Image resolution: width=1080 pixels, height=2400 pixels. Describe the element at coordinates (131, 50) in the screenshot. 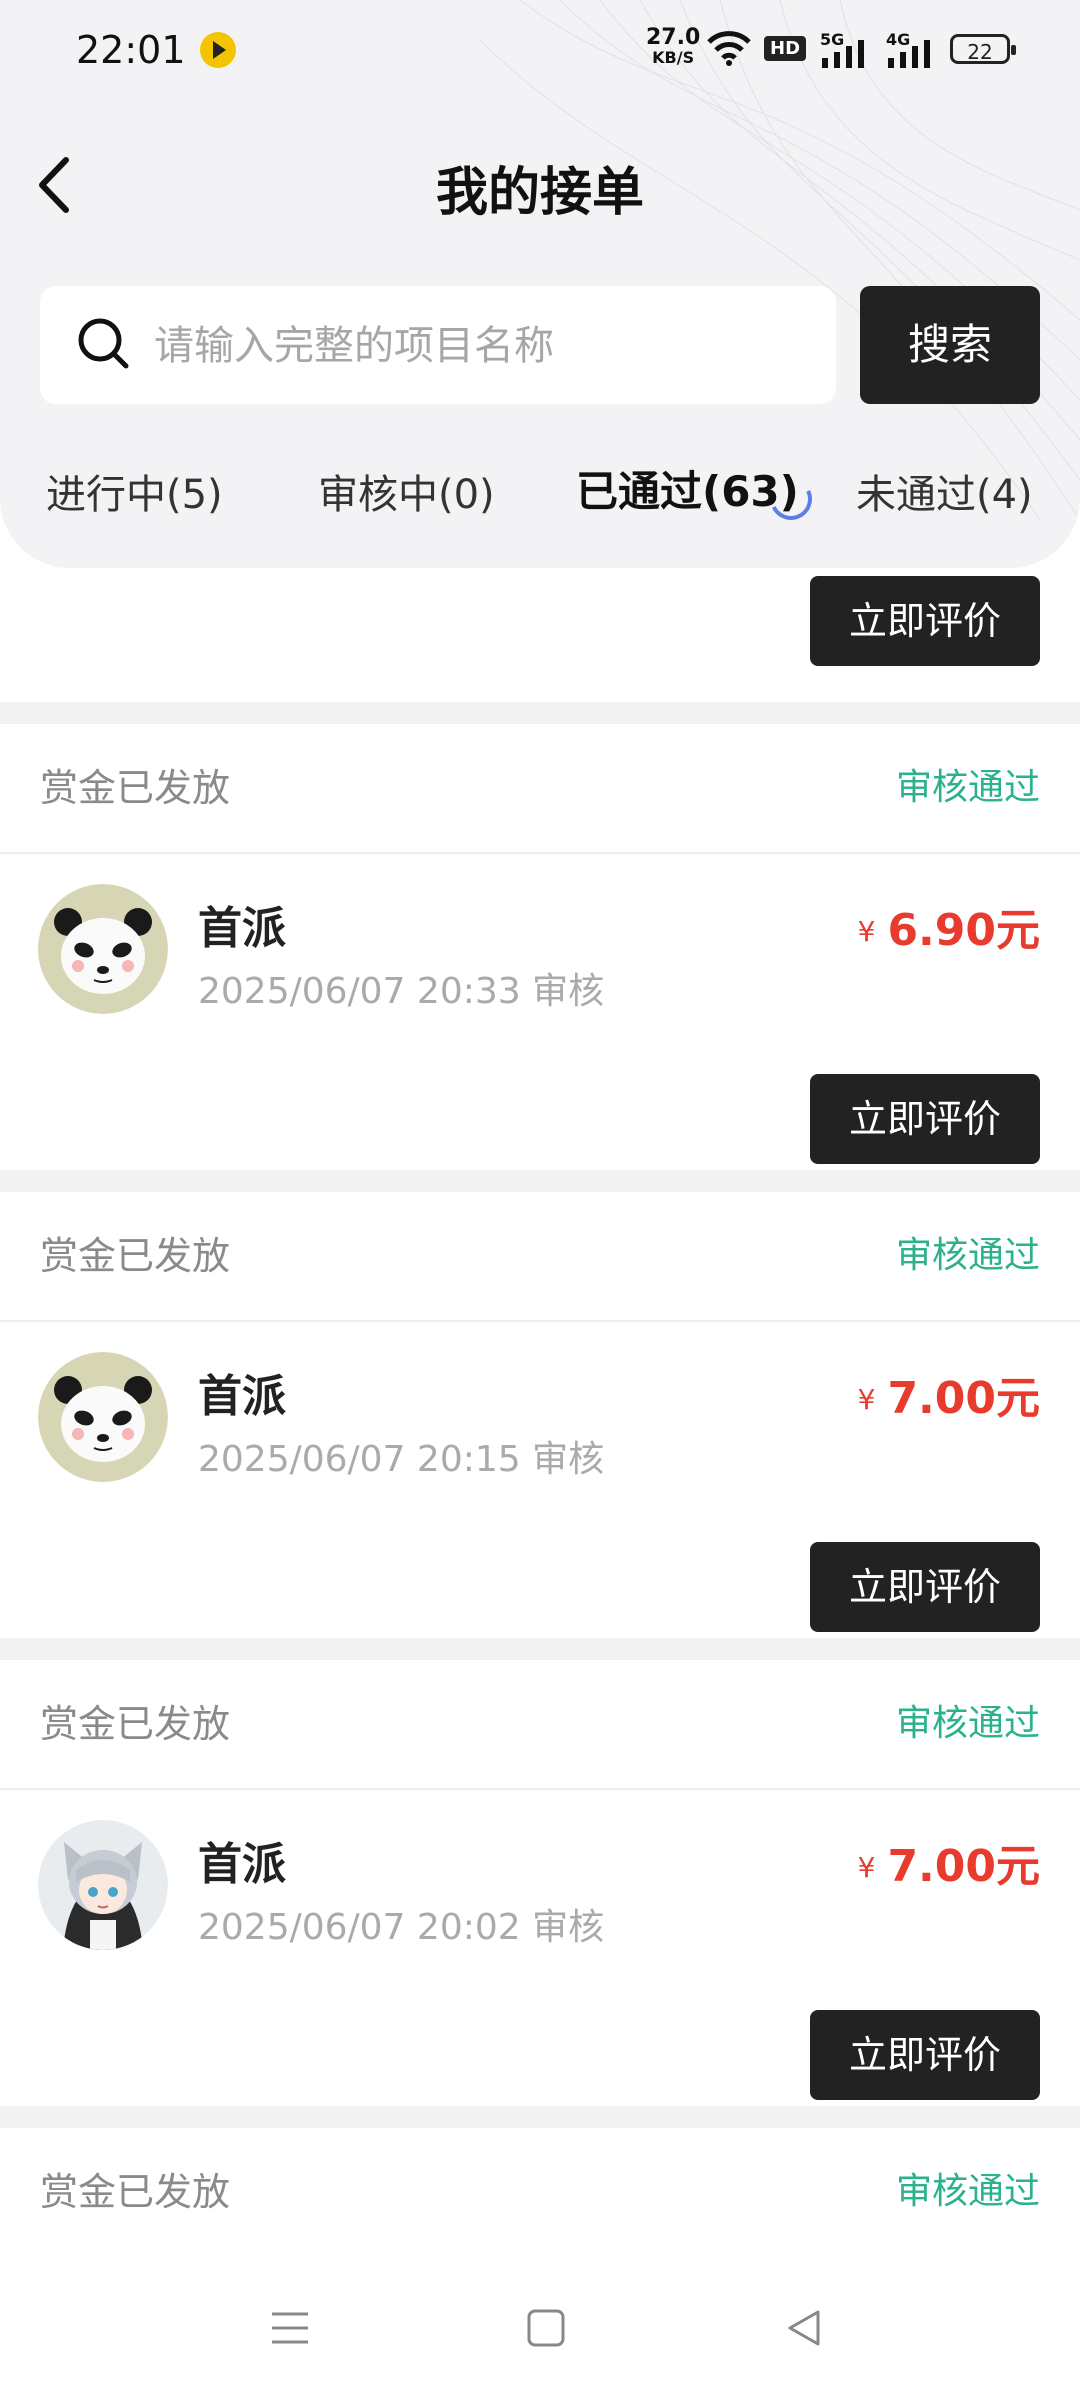

I see `status-time: 22:01` at that location.